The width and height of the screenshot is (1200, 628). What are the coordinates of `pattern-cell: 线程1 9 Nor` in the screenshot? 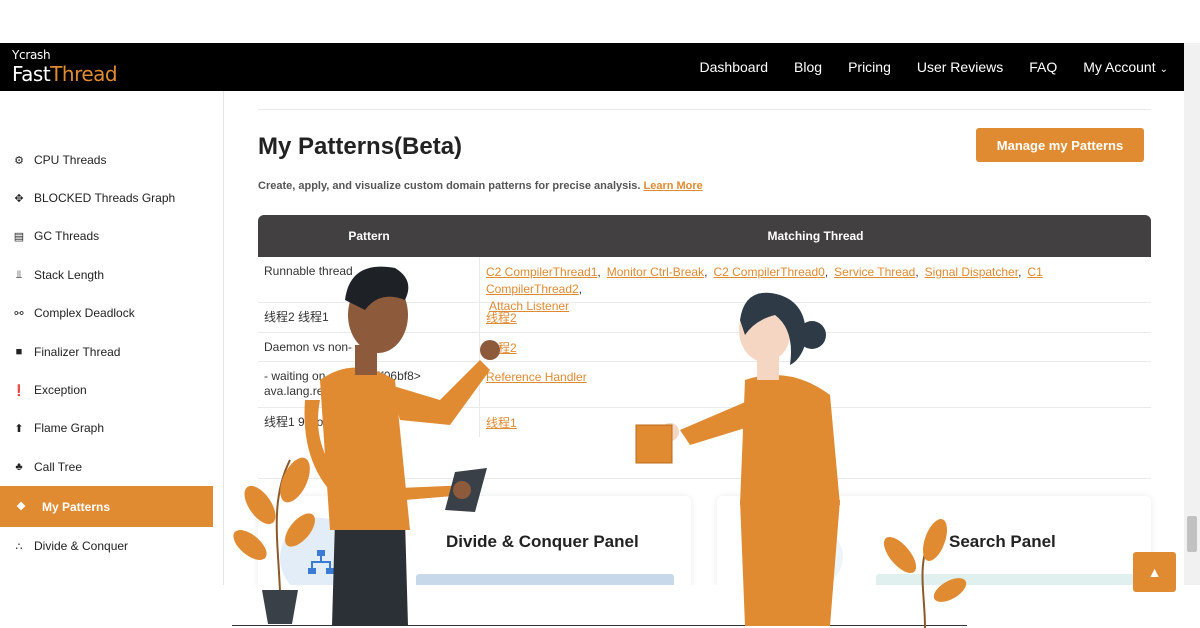 It's located at (369, 422).